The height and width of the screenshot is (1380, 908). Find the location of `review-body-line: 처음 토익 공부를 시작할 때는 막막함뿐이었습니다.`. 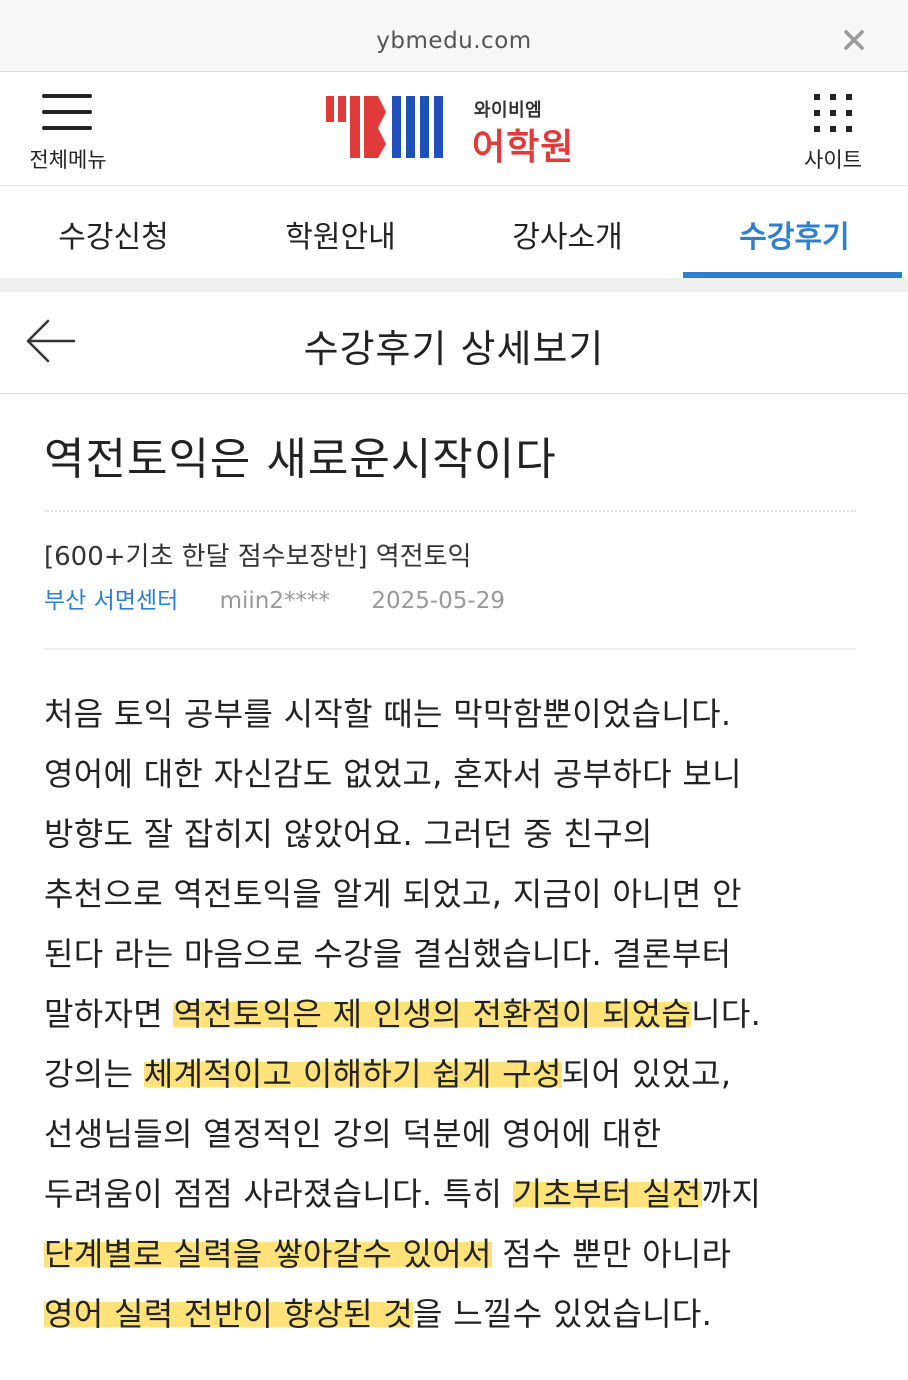

review-body-line: 처음 토익 공부를 시작할 때는 막막함뿐이었습니다. is located at coordinates (450, 714).